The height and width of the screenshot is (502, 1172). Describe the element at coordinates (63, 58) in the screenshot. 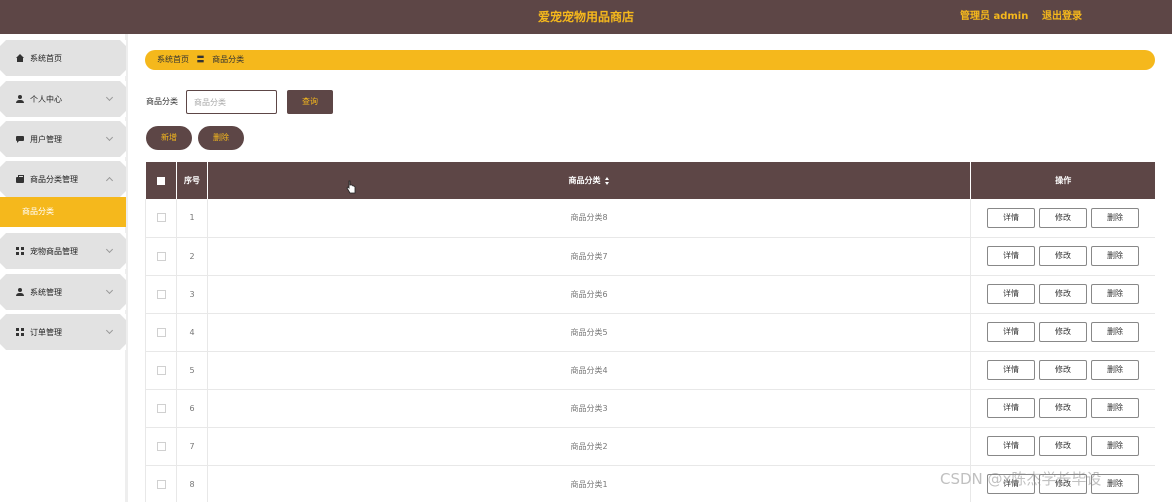

I see `sidebar-item-home: 系统首页` at that location.